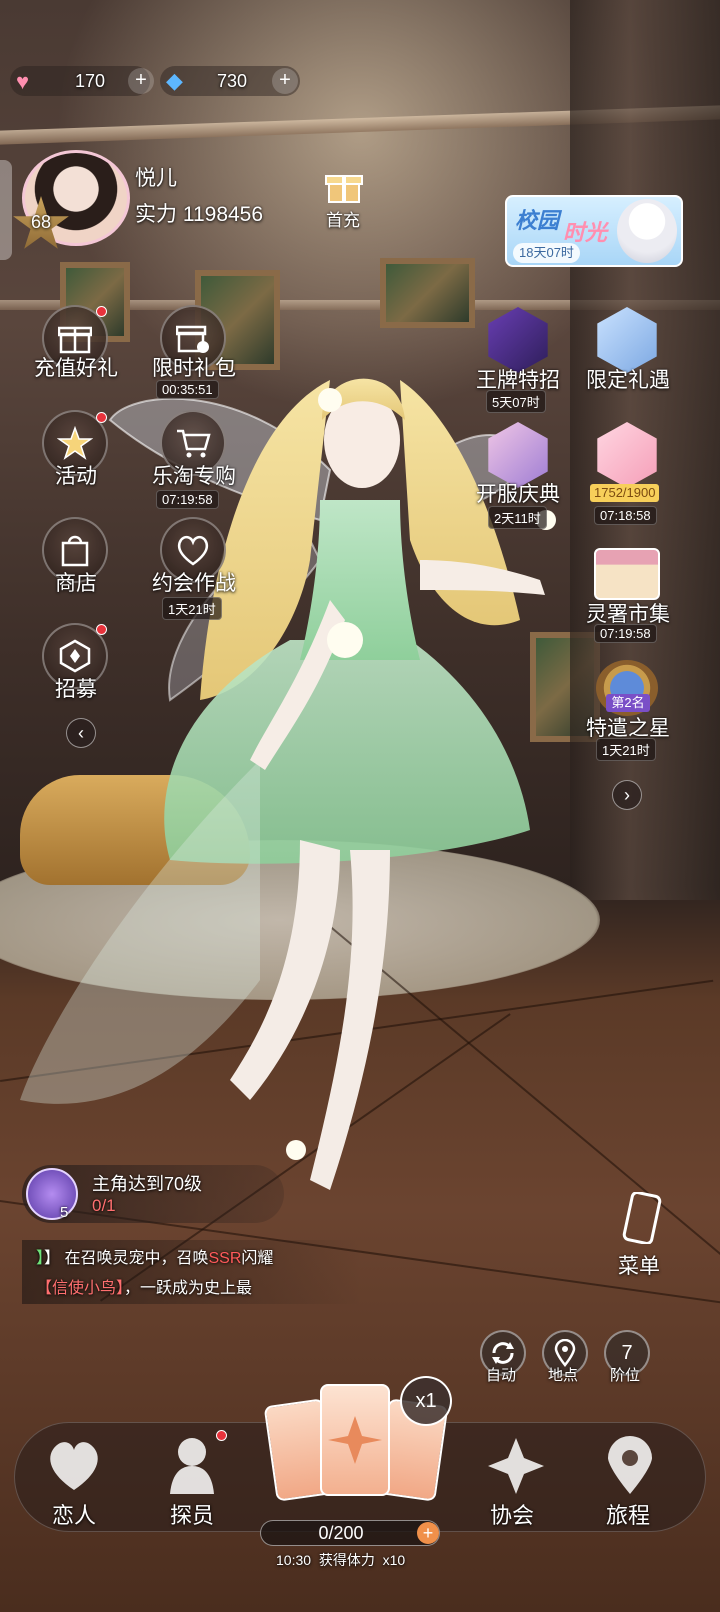 Image resolution: width=720 pixels, height=1612 pixels. I want to click on guild-star-icon, so click(516, 1466).